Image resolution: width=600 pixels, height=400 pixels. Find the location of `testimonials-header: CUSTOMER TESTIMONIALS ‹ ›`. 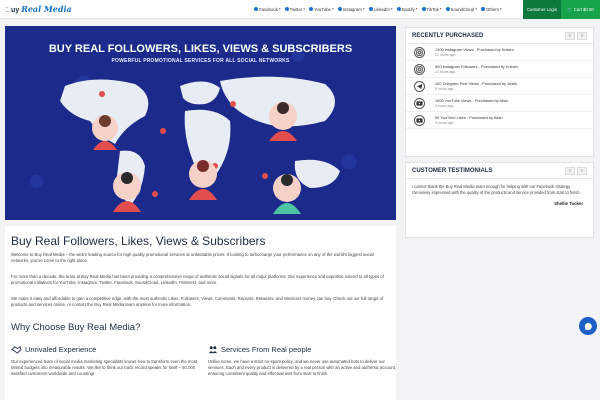

testimonials-header: CUSTOMER TESTIMONIALS ‹ › is located at coordinates (499, 171).